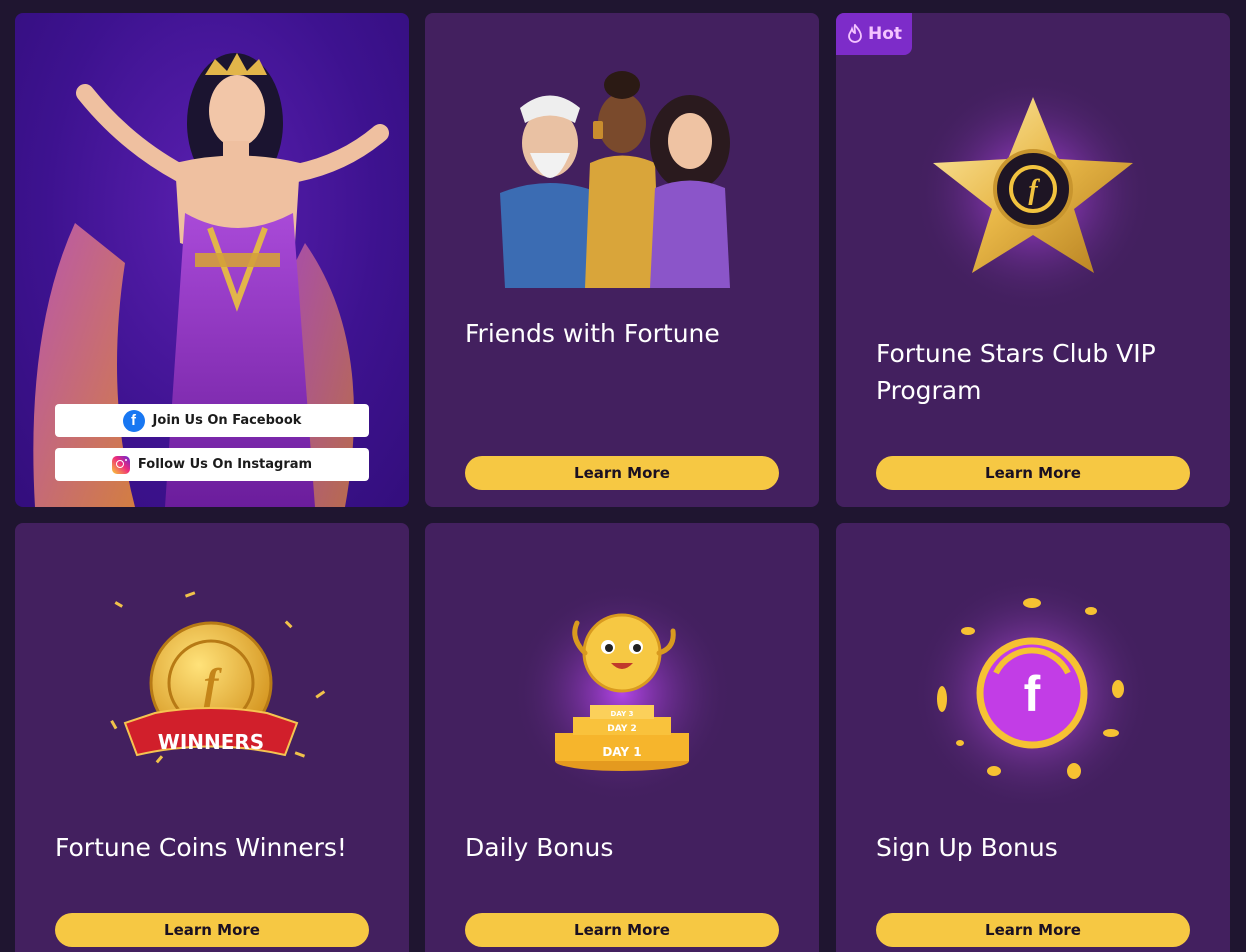 This screenshot has height=952, width=1246. Describe the element at coordinates (120, 464) in the screenshot. I see `instagram-icon` at that location.